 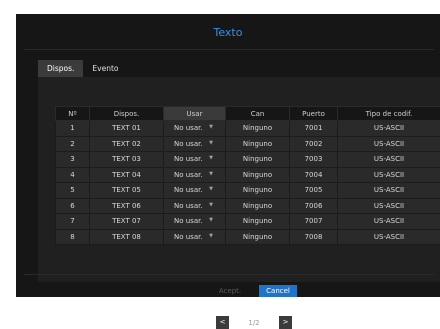 What do you see at coordinates (314, 114) in the screenshot?
I see `column-header-puerto: Puerto` at bounding box center [314, 114].